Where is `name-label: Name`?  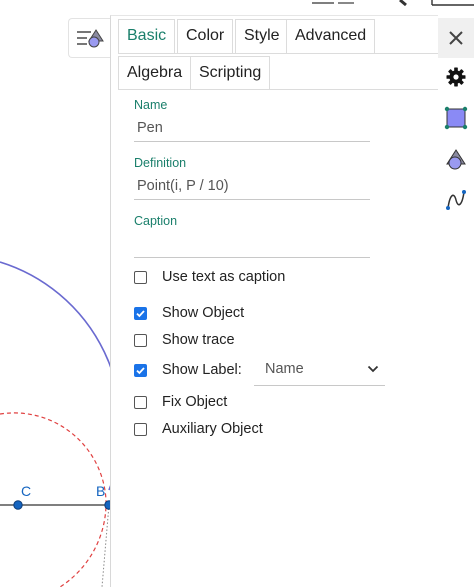
name-label: Name is located at coordinates (151, 105).